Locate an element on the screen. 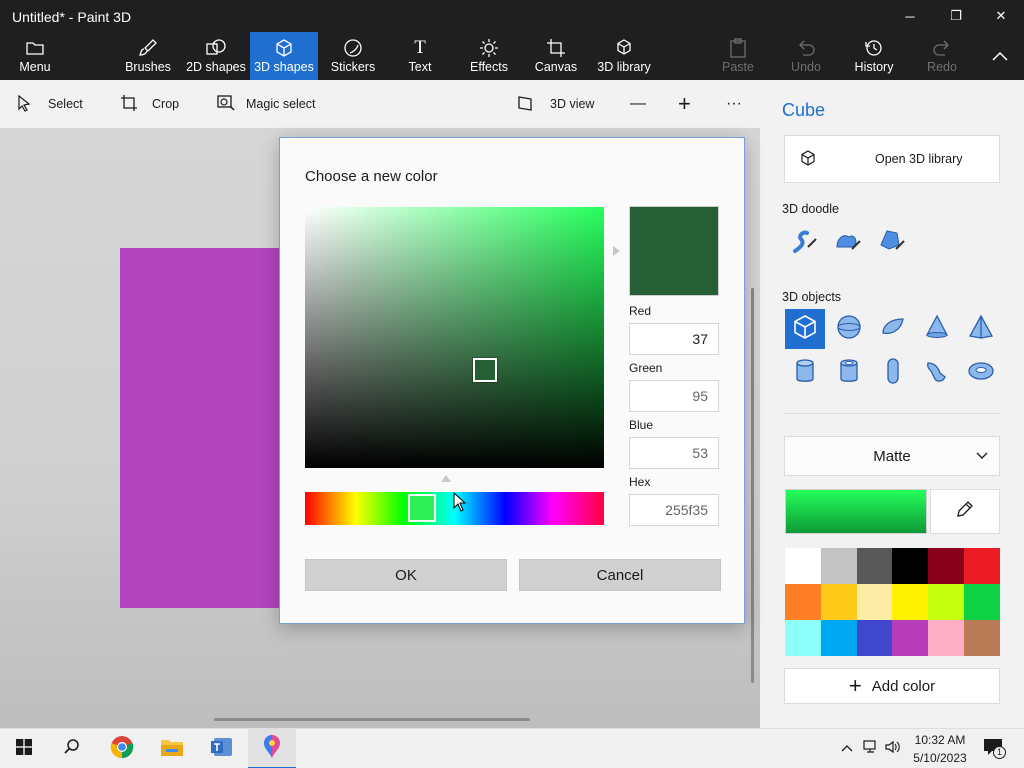 The width and height of the screenshot is (1024, 768). taskbar-chrome is located at coordinates (122, 748).